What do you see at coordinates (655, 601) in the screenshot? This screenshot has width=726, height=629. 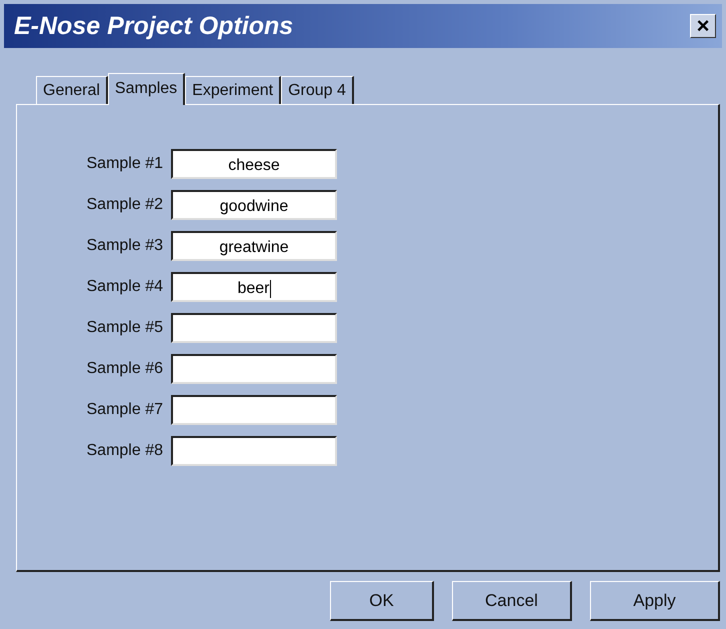 I see `dialog-button: Apply` at bounding box center [655, 601].